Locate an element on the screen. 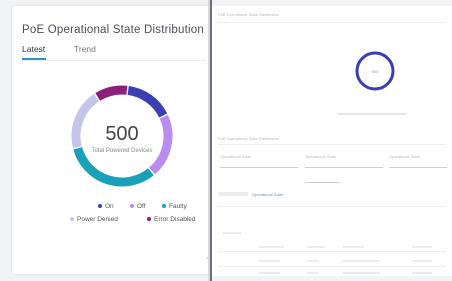 Image resolution: width=452 pixels, height=281 pixels. legend-item-power-denied: Power Denied is located at coordinates (94, 219).